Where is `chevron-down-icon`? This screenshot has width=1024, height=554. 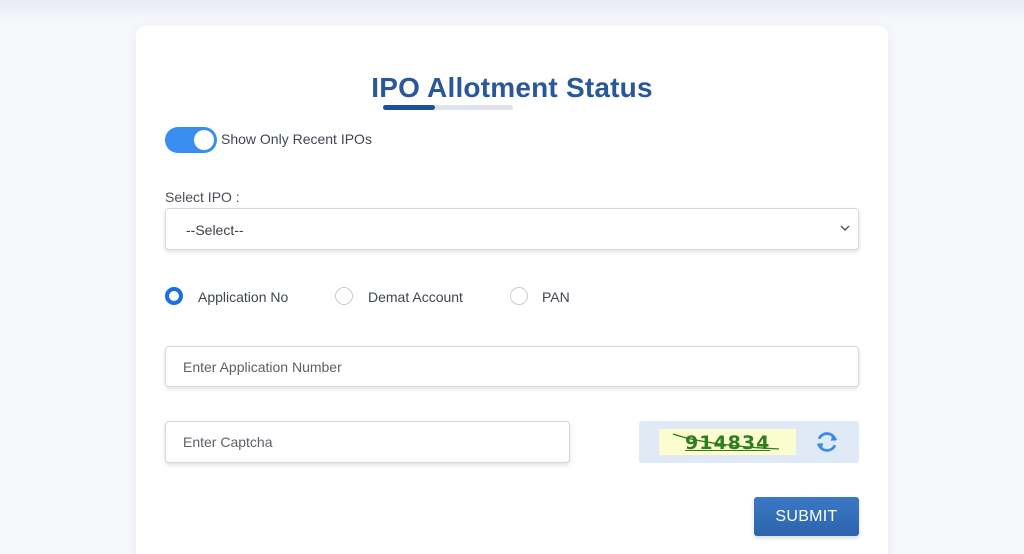 chevron-down-icon is located at coordinates (845, 228).